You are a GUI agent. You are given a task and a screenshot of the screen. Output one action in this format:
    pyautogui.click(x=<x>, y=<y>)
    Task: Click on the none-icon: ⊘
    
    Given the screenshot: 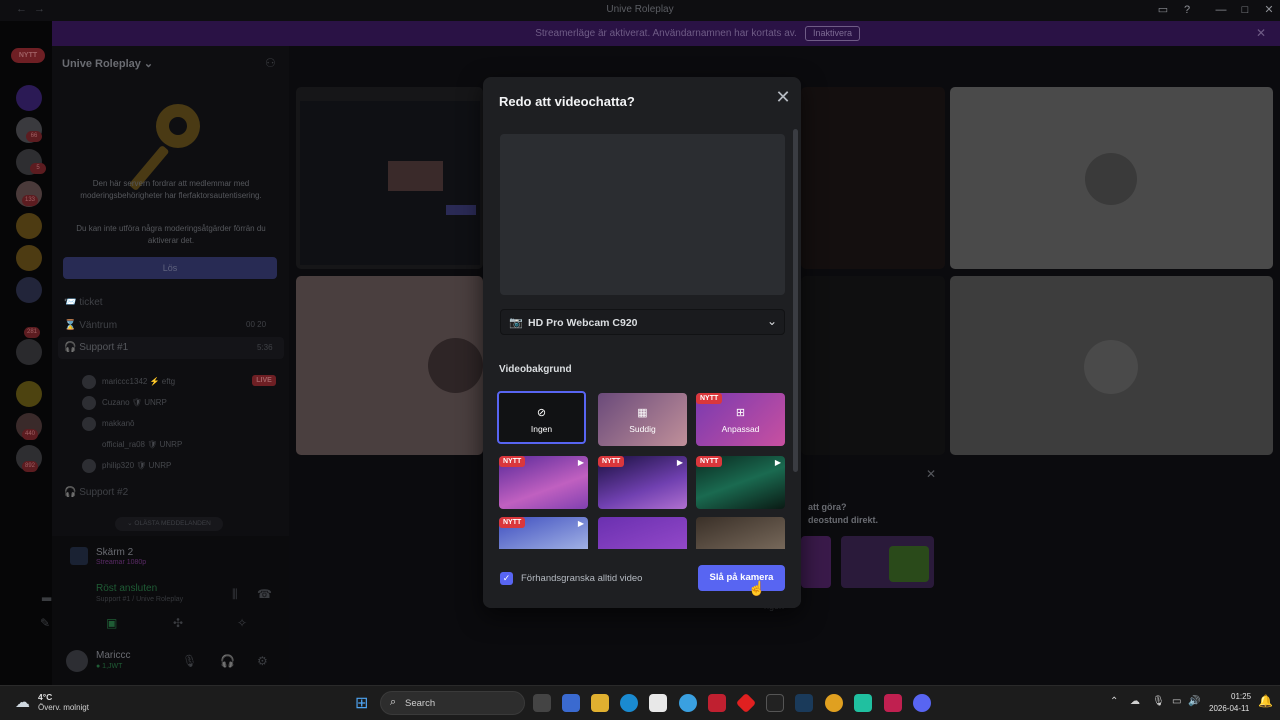 What is the action you would take?
    pyautogui.click(x=541, y=413)
    